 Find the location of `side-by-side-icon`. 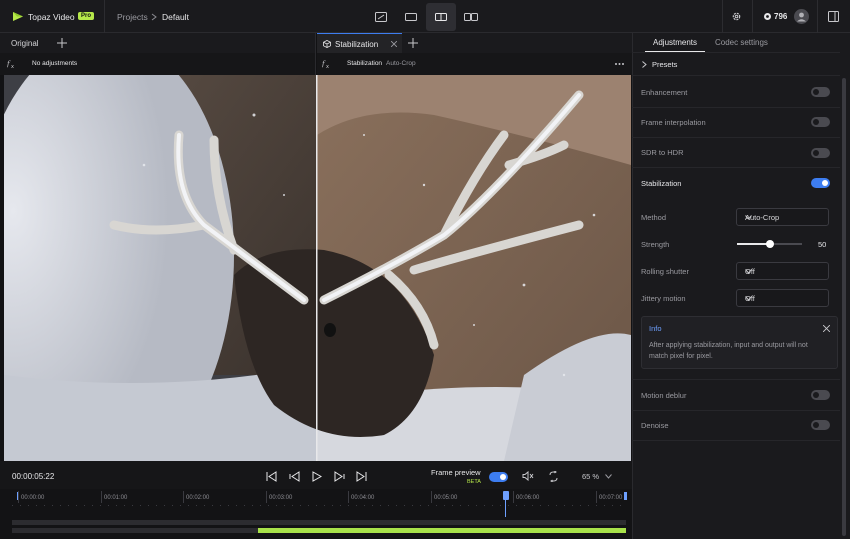

side-by-side-icon is located at coordinates (471, 17).